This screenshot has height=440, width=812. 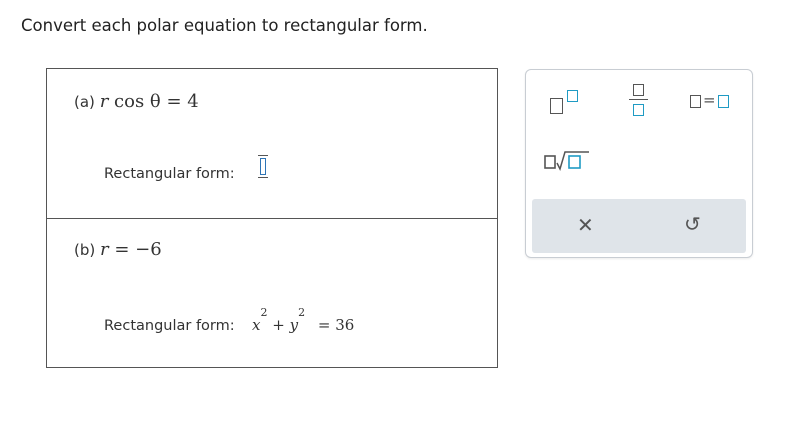 I want to click on part-a-math: r cos θ = 4, so click(x=149, y=101).